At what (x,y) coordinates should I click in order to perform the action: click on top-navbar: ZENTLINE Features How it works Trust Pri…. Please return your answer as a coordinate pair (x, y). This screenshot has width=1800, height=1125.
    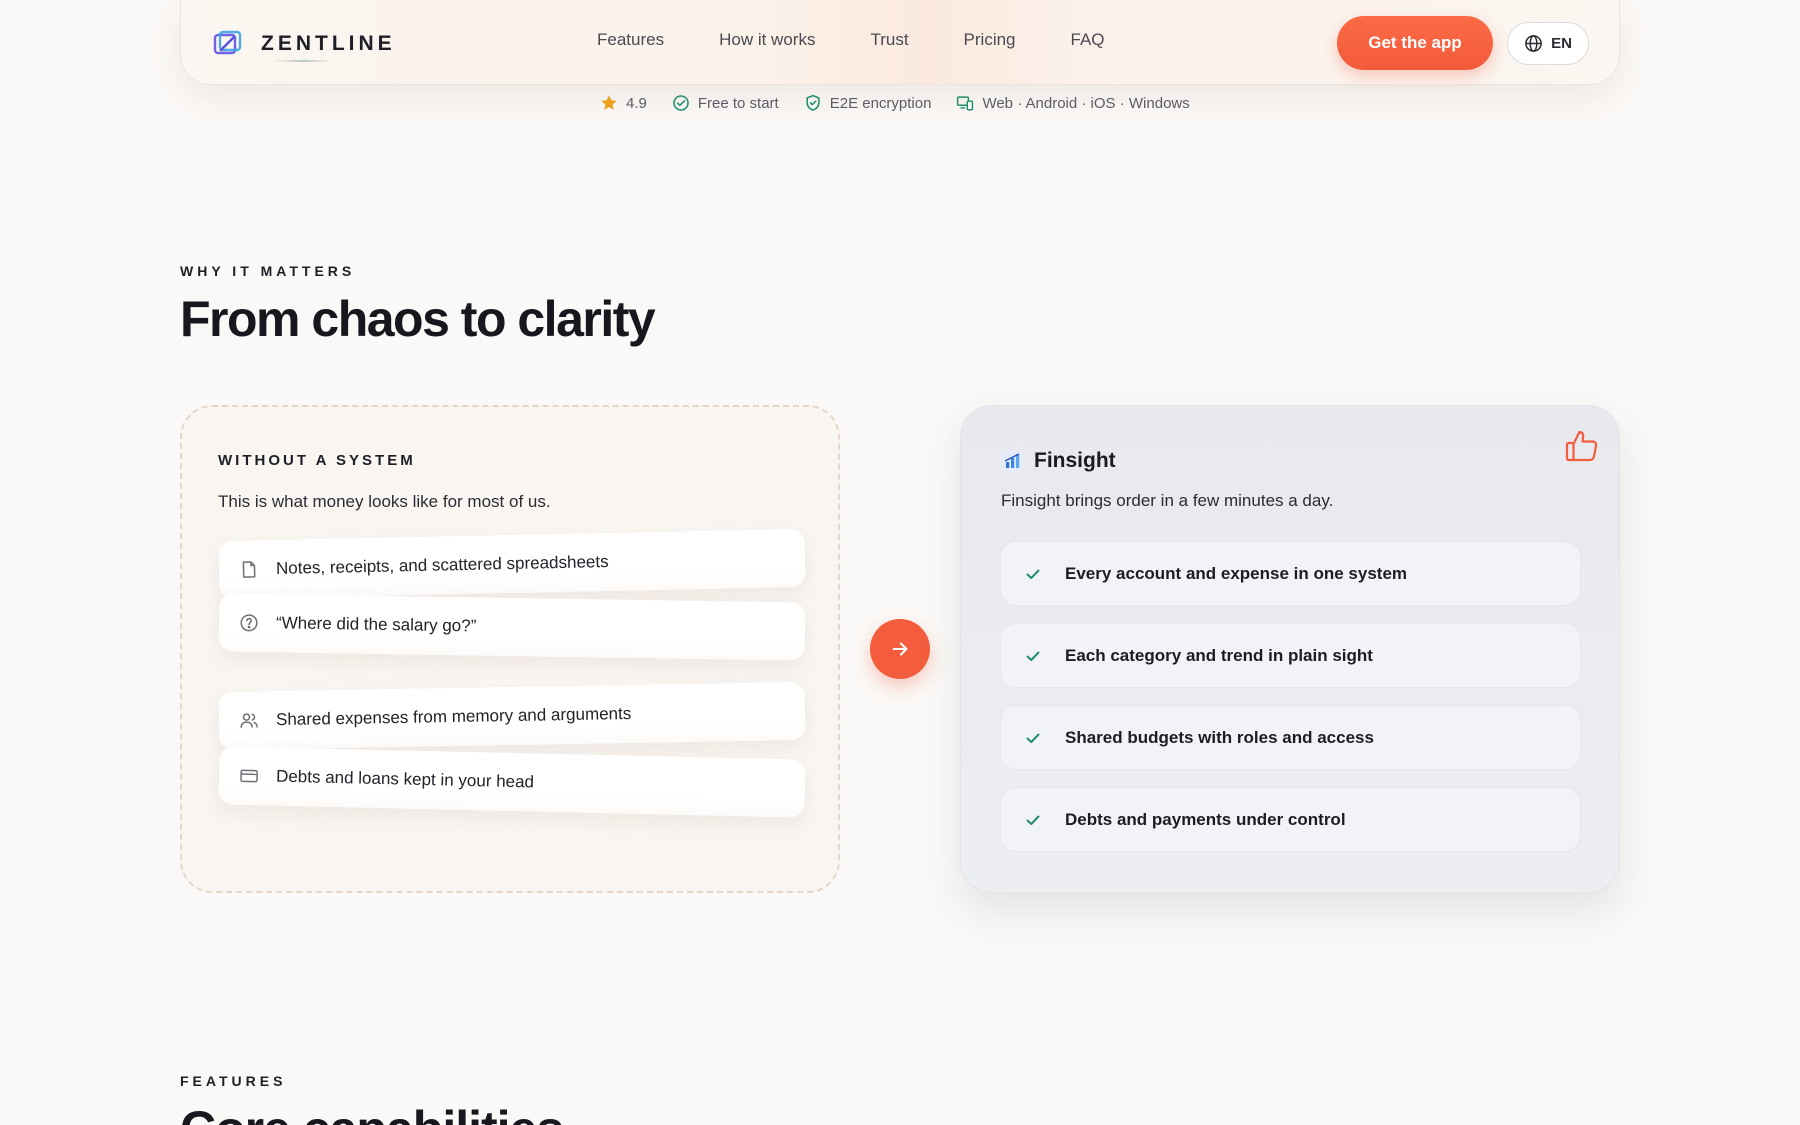
    Looking at the image, I should click on (900, 42).